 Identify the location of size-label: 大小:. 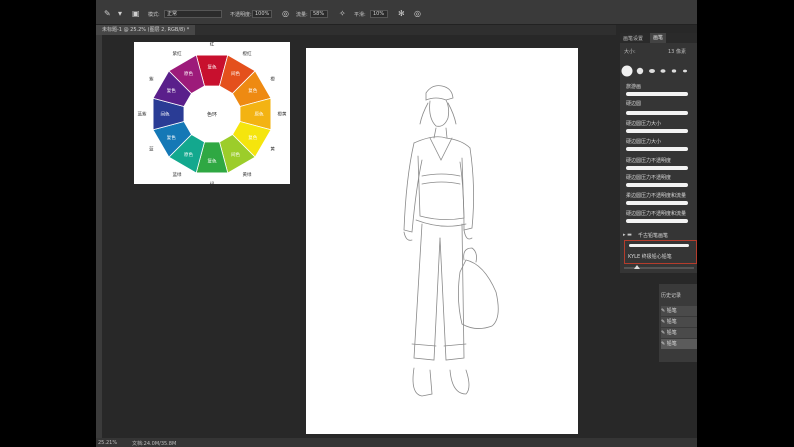
(630, 52).